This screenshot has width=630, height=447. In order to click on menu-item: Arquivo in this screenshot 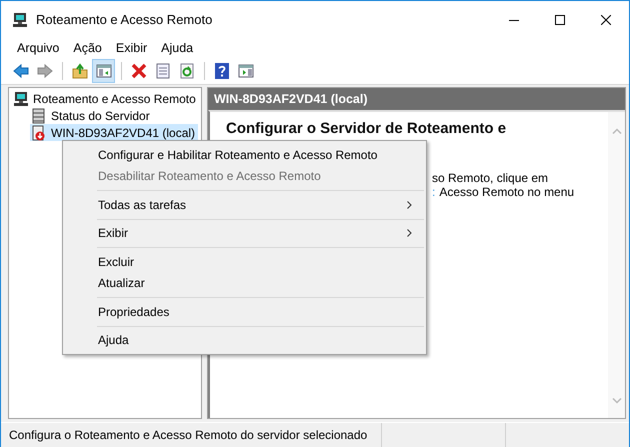, I will do `click(38, 48)`.